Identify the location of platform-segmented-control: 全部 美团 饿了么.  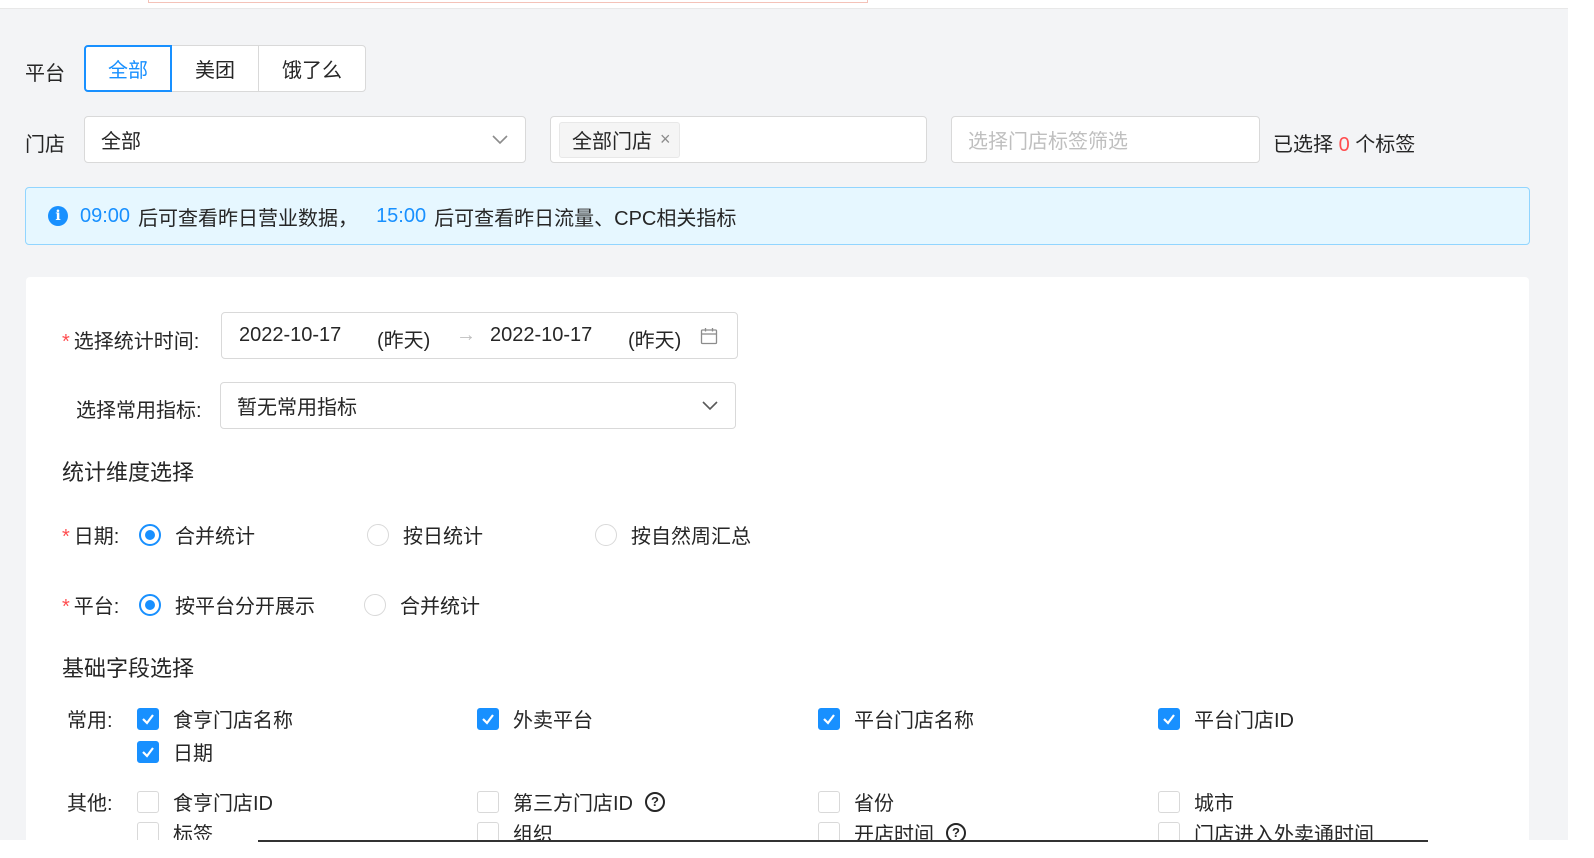
(225, 68).